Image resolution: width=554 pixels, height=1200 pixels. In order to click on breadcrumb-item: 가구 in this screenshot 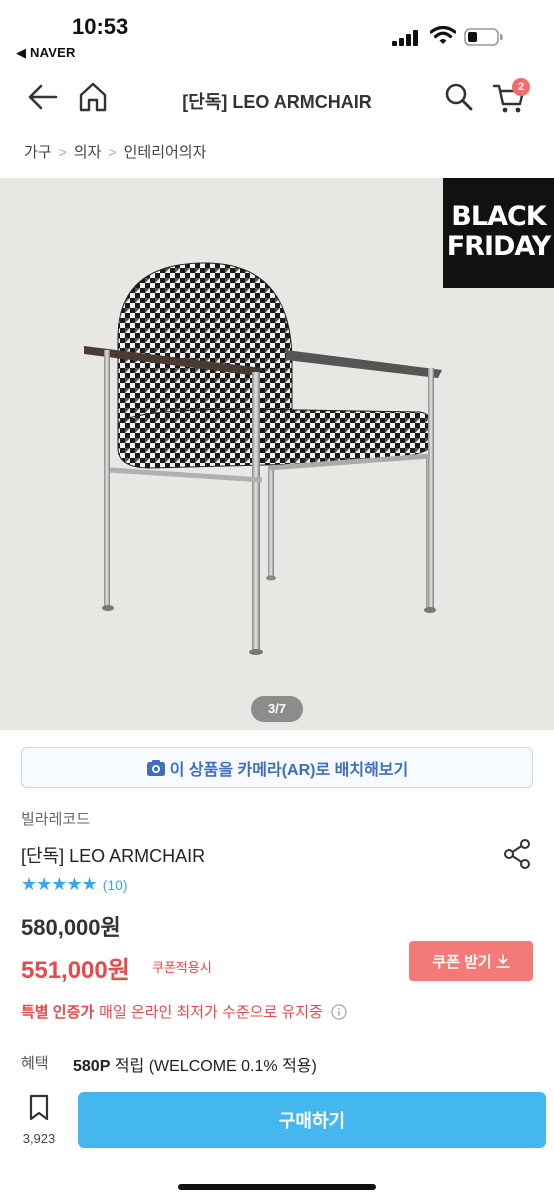, I will do `click(38, 151)`.